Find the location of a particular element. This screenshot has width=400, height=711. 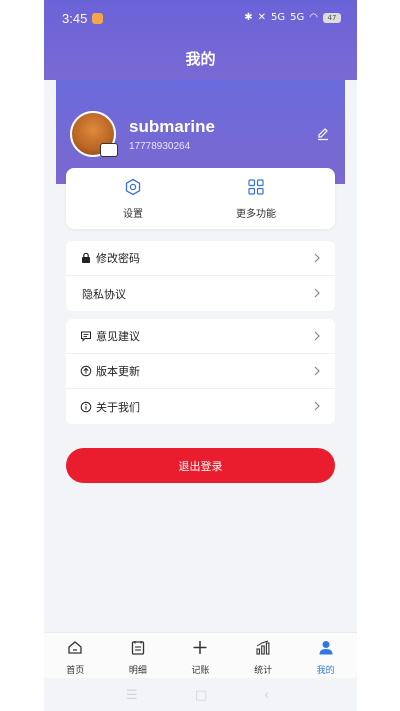

account-menu: 修改密码 隐私协议 is located at coordinates (200, 276).